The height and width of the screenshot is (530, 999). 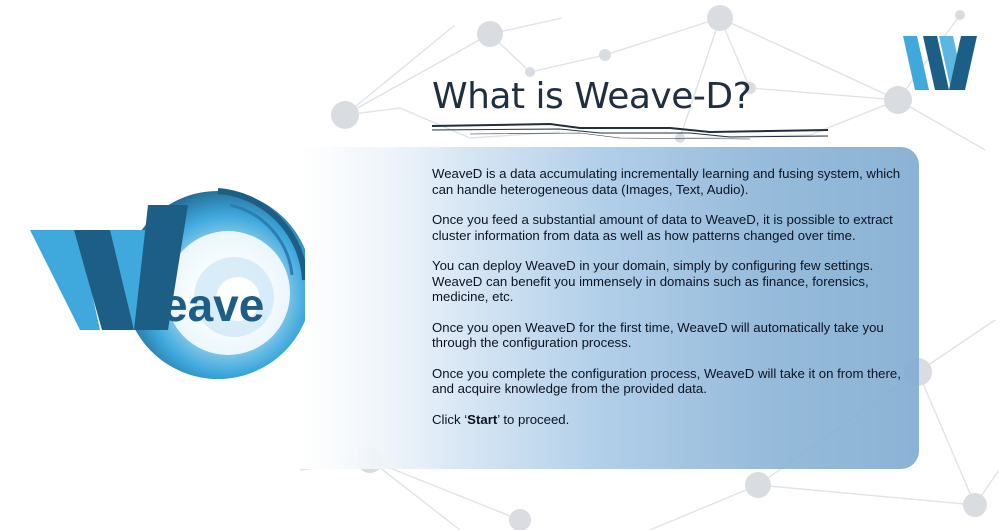 What do you see at coordinates (667, 420) in the screenshot?
I see `start-instruction: Click ‘Start’ to proceed.` at bounding box center [667, 420].